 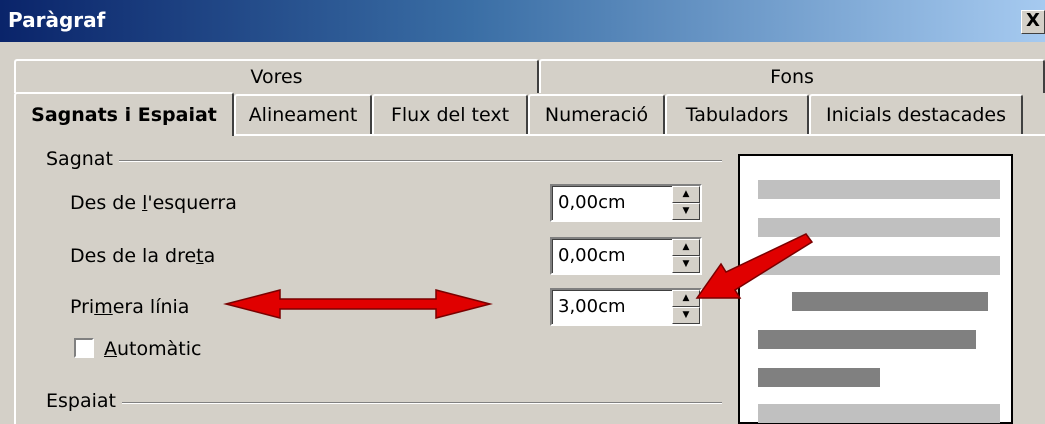 What do you see at coordinates (79, 159) in the screenshot?
I see `group-label-indent: Sagnat` at bounding box center [79, 159].